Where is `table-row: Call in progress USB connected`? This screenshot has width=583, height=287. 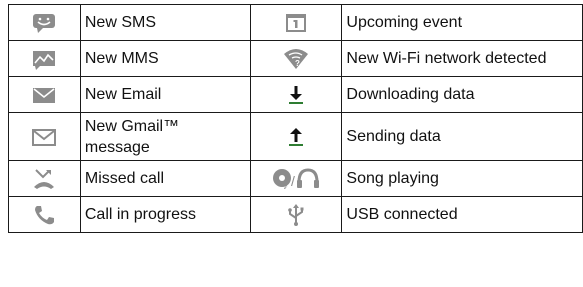 table-row: Call in progress USB connected is located at coordinates (295, 214).